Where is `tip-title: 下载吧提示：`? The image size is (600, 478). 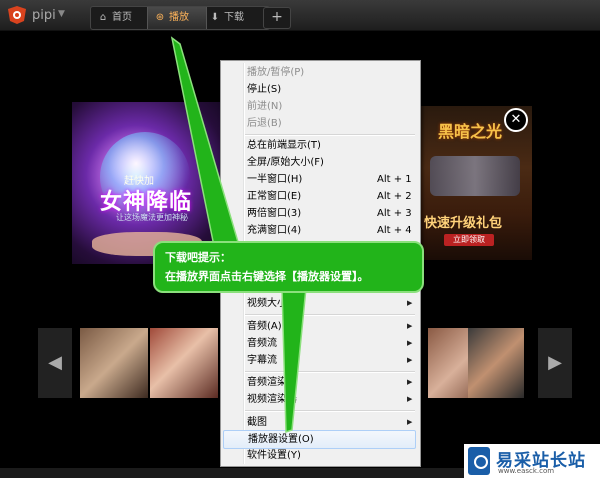 tip-title: 下载吧提示： is located at coordinates (198, 257).